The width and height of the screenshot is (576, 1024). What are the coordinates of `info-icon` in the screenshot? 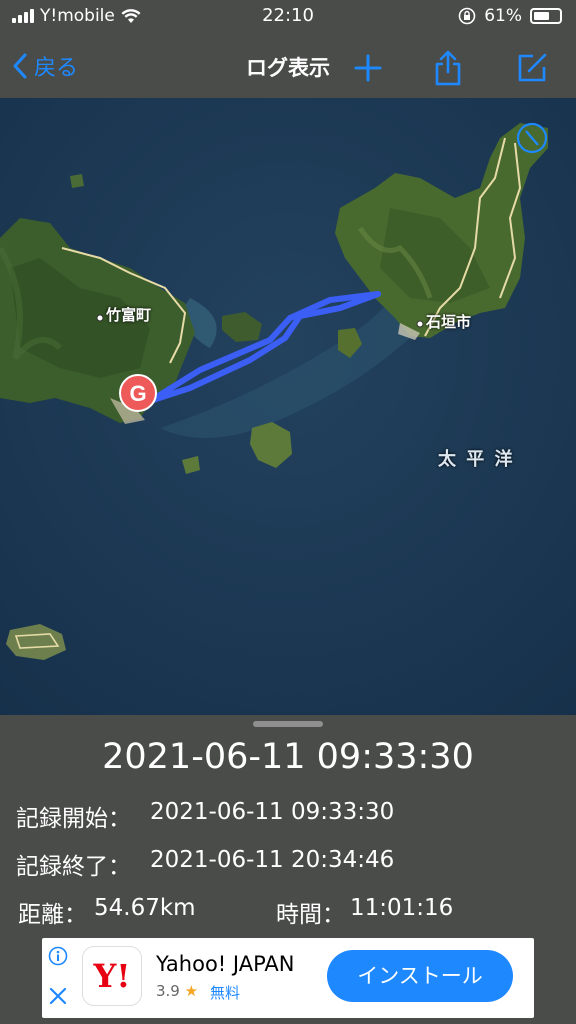 It's located at (58, 956).